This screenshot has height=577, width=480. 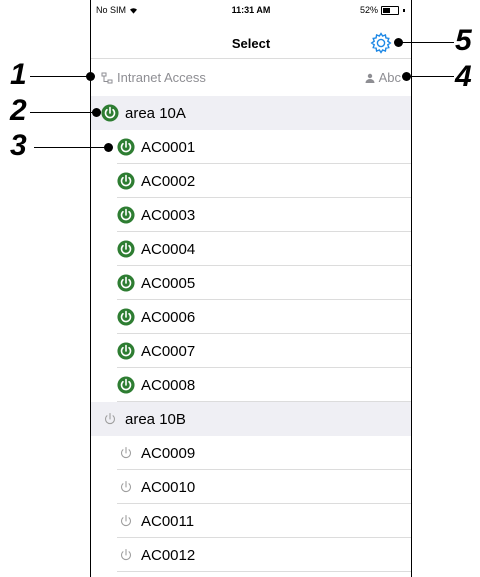 What do you see at coordinates (71, 147) in the screenshot?
I see `callout-3-line` at bounding box center [71, 147].